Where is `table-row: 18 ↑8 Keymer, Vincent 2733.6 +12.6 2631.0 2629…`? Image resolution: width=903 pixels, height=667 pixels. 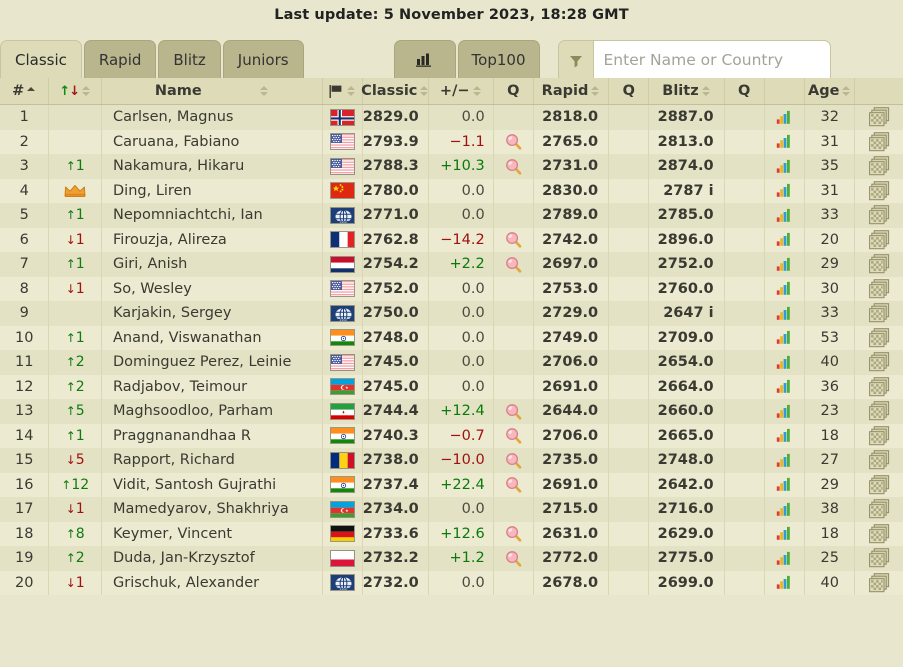 table-row: 18 ↑8 Keymer, Vincent 2733.6 +12.6 2631.0 2629… is located at coordinates (451, 533).